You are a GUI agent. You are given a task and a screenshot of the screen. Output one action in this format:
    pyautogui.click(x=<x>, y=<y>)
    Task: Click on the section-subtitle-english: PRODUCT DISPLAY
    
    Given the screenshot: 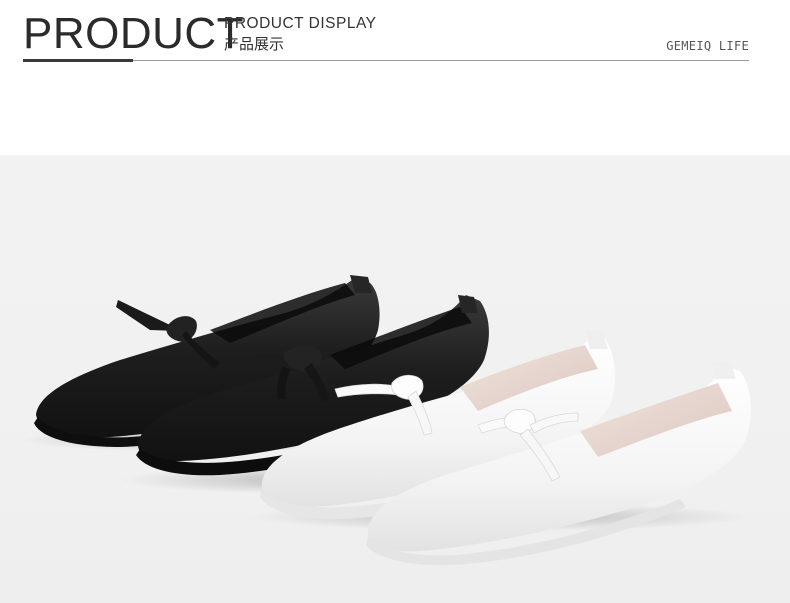 What is the action you would take?
    pyautogui.click(x=300, y=23)
    